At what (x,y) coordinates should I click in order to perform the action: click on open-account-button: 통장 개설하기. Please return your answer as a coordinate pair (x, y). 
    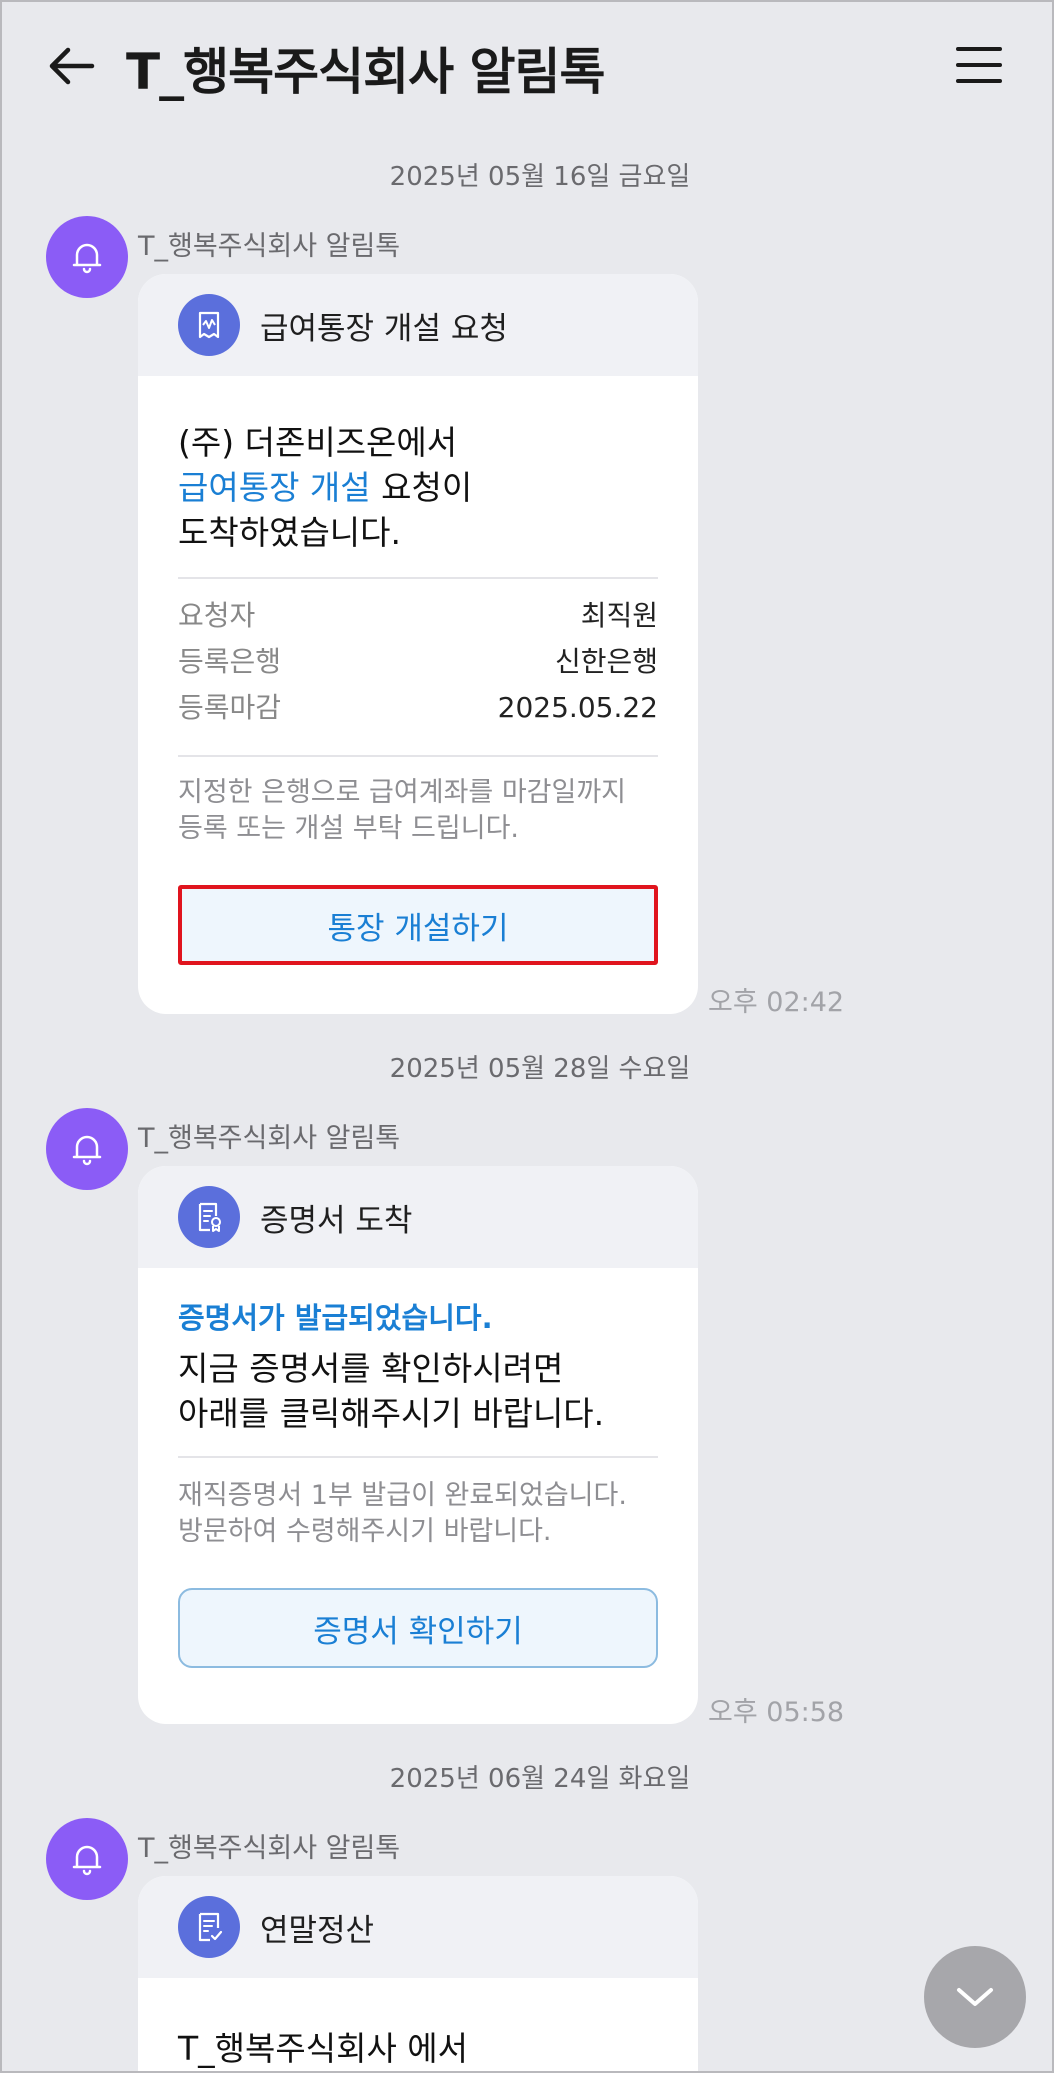
    Looking at the image, I should click on (418, 925).